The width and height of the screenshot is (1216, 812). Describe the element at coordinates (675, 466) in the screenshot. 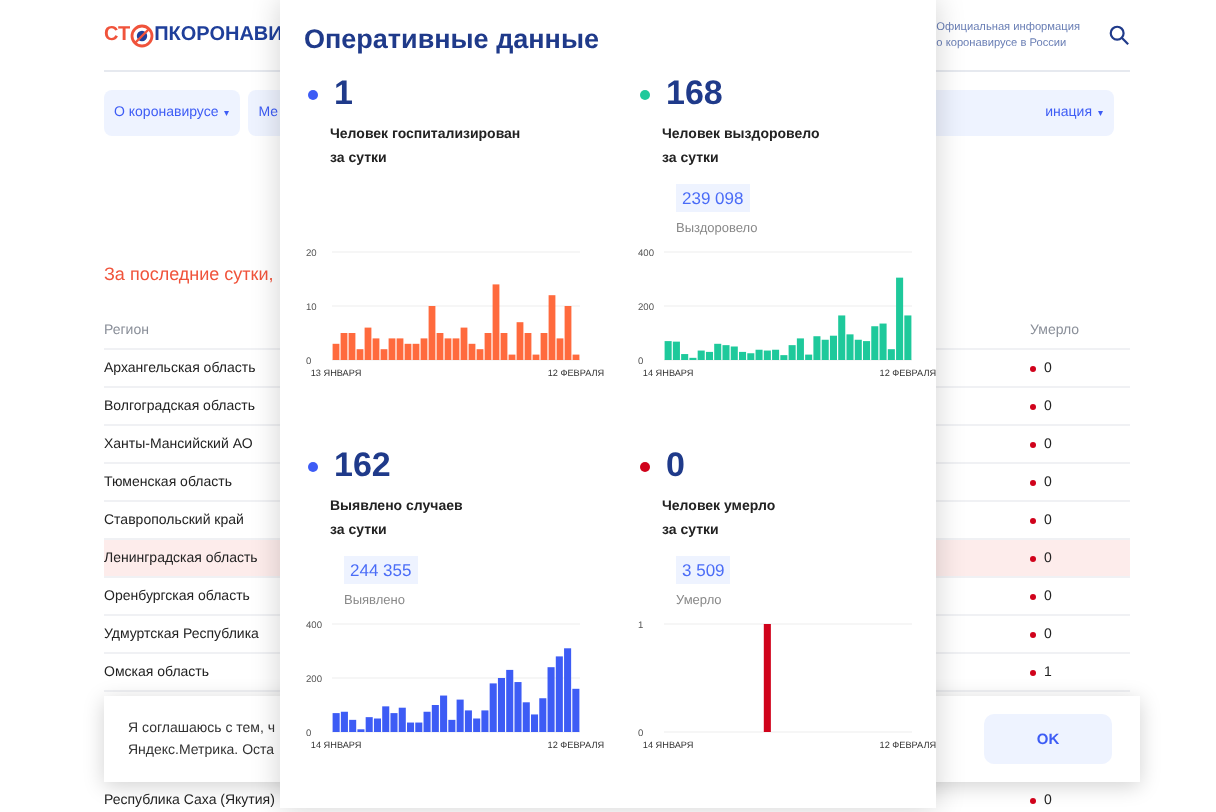

I see `stat-value: 0` at that location.